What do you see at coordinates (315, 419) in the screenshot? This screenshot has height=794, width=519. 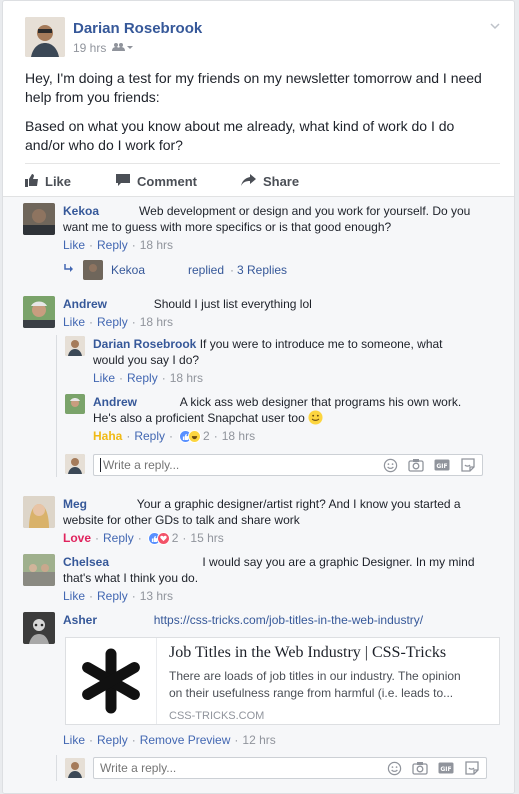 I see `smiley-emoji-icon` at bounding box center [315, 419].